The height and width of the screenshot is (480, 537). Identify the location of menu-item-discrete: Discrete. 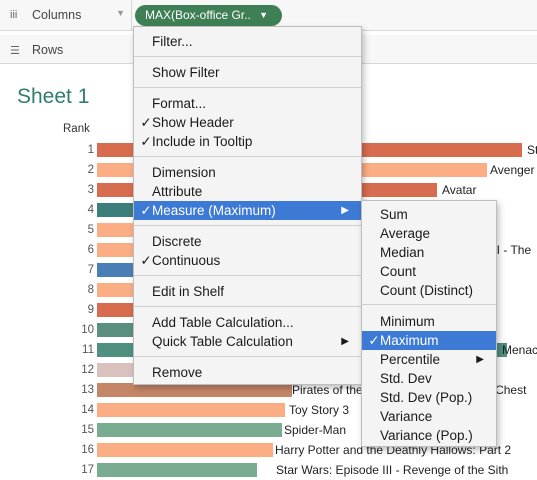
(247, 241).